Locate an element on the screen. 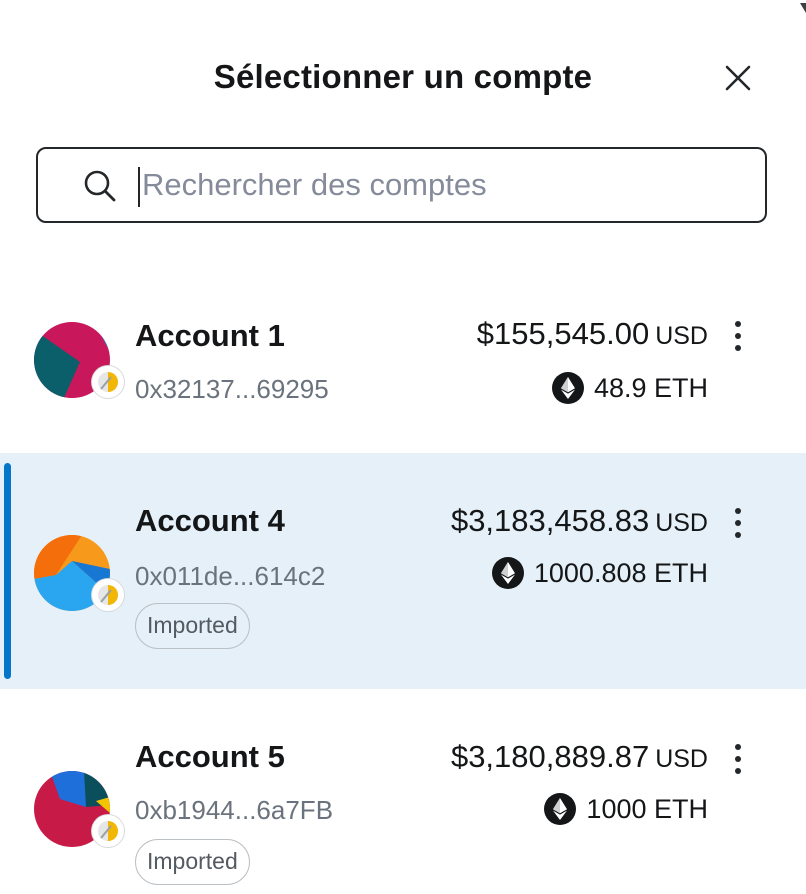 Image resolution: width=806 pixels, height=894 pixels. account-name: Account 1 is located at coordinates (210, 335).